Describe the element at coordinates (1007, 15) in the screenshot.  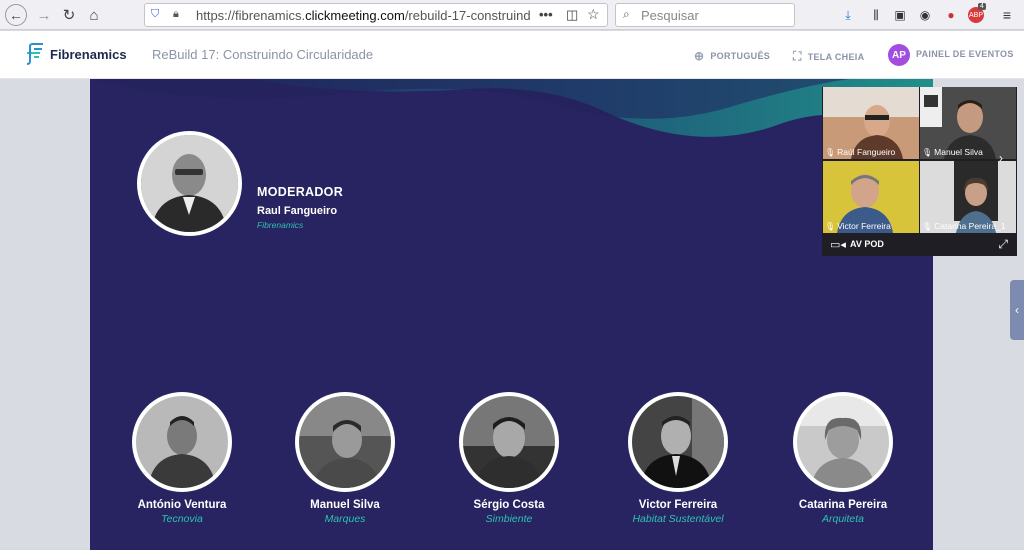
I see `menu-icon: ≡` at that location.